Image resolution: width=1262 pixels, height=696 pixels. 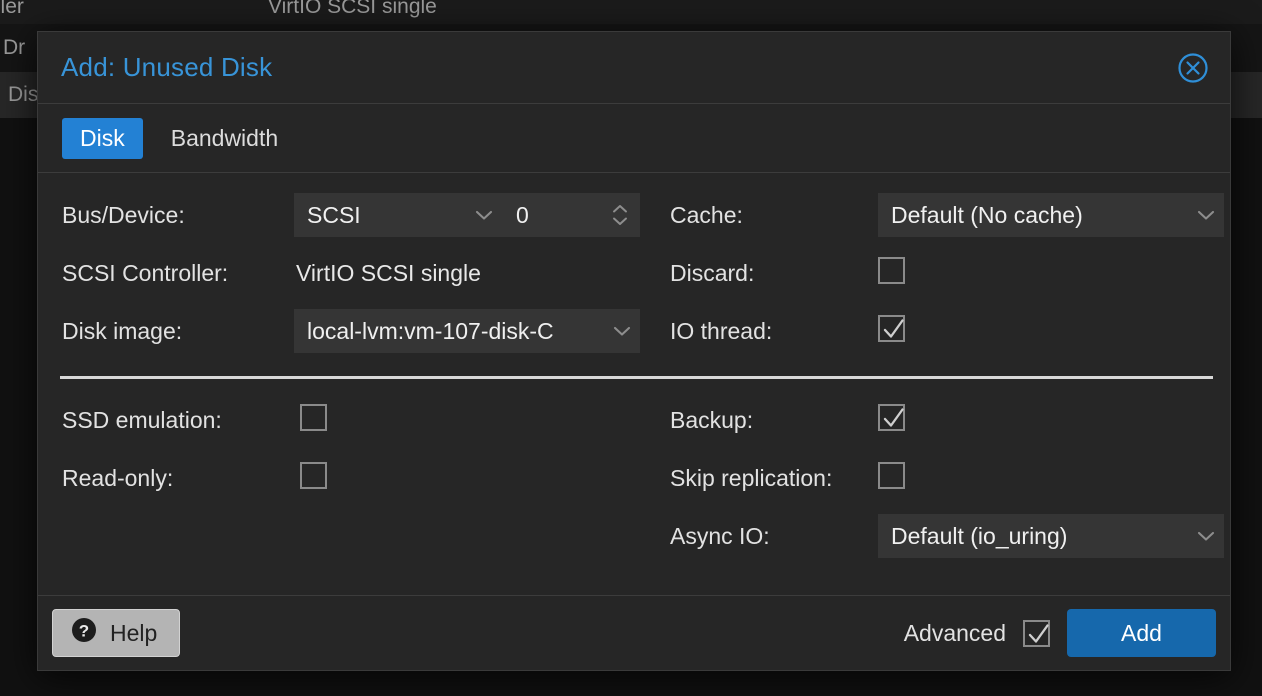 What do you see at coordinates (721, 330) in the screenshot?
I see `field-label-io-thread: IO thread:` at bounding box center [721, 330].